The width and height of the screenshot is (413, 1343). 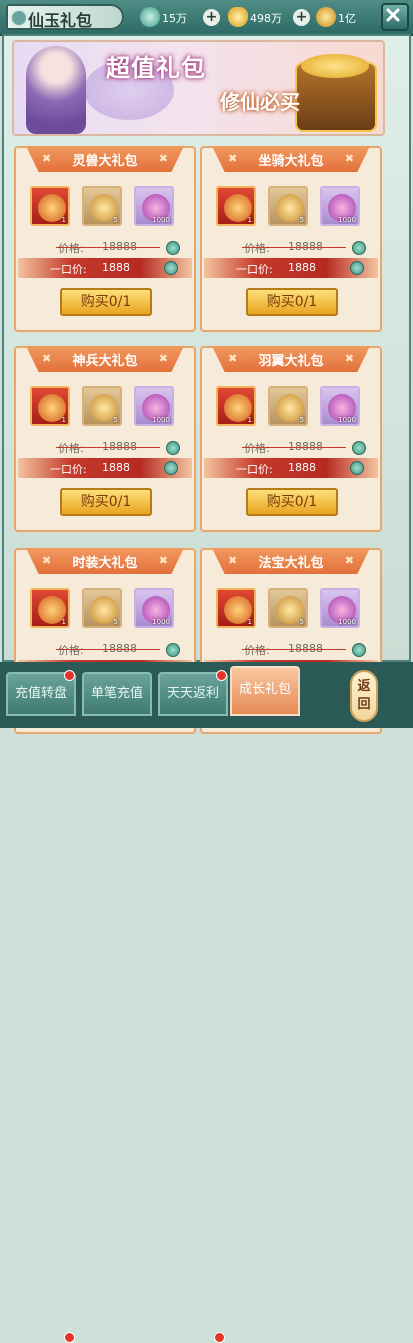 I want to click on window-title: 仙玉礼包, so click(x=65, y=17).